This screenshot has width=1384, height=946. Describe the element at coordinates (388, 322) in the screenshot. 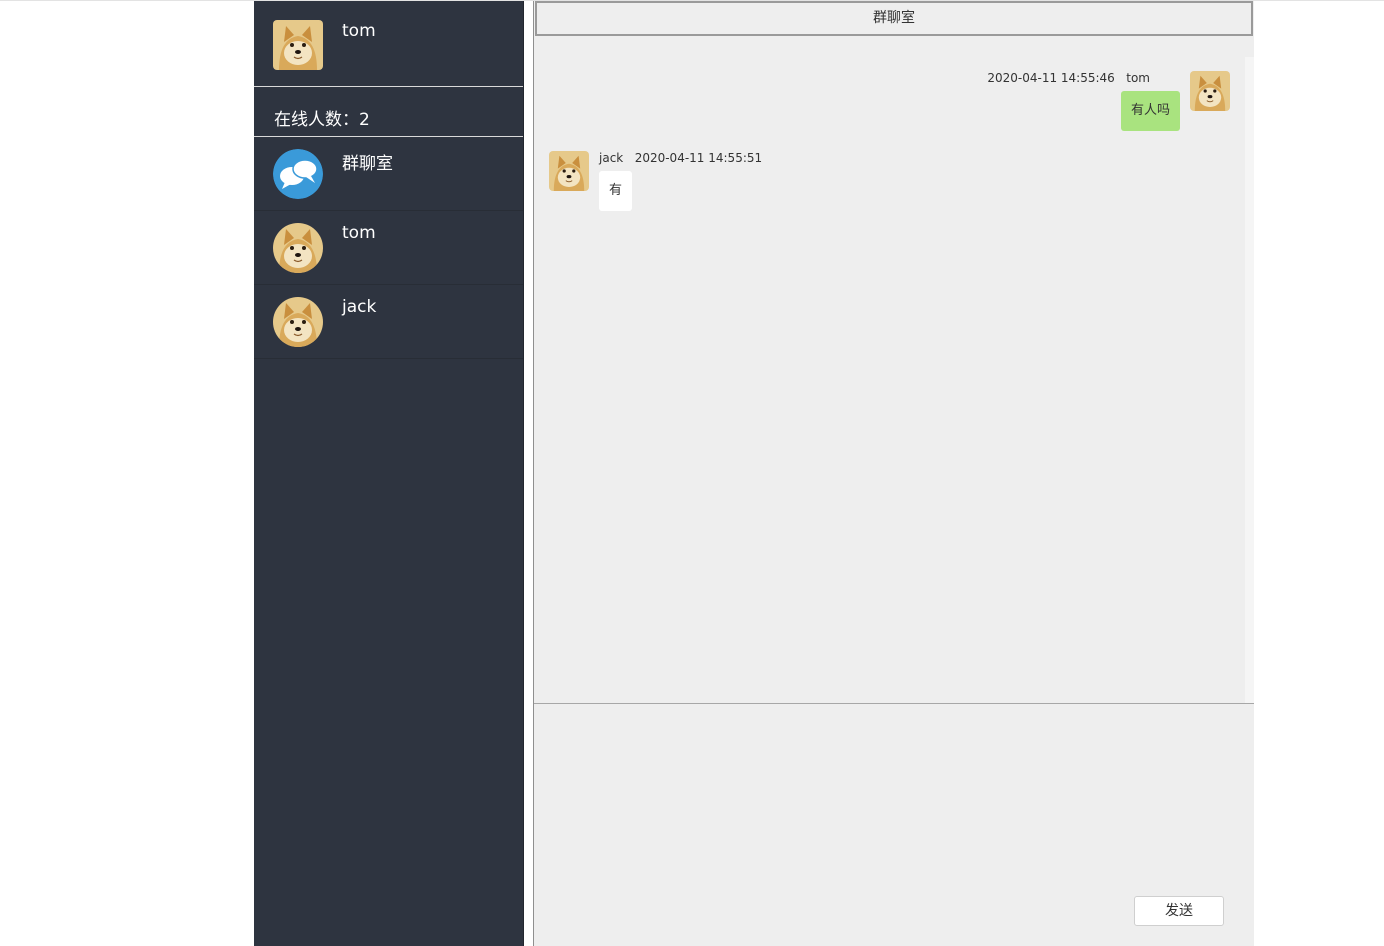

I see `contact-item-jack: jack` at that location.